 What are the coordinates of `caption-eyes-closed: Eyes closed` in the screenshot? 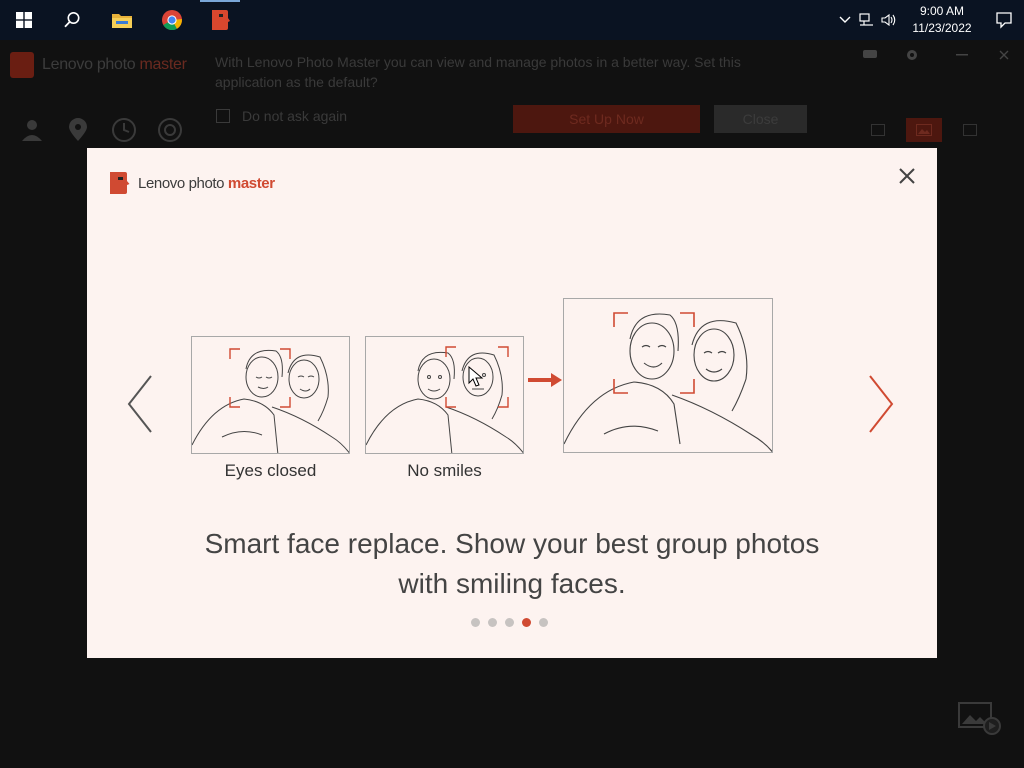 It's located at (270, 470).